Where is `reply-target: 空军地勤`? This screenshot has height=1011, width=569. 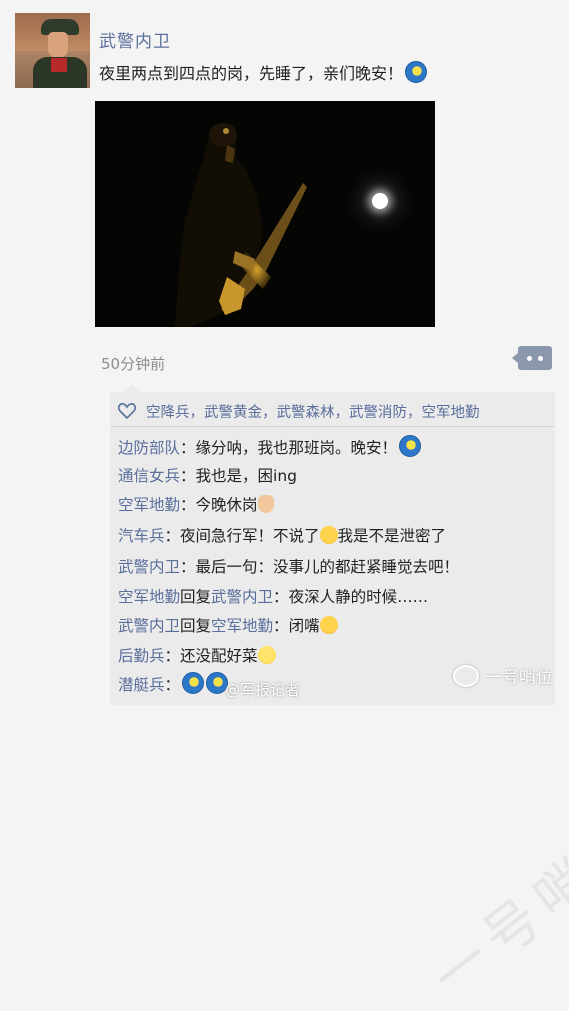 reply-target: 空军地勤 is located at coordinates (242, 626).